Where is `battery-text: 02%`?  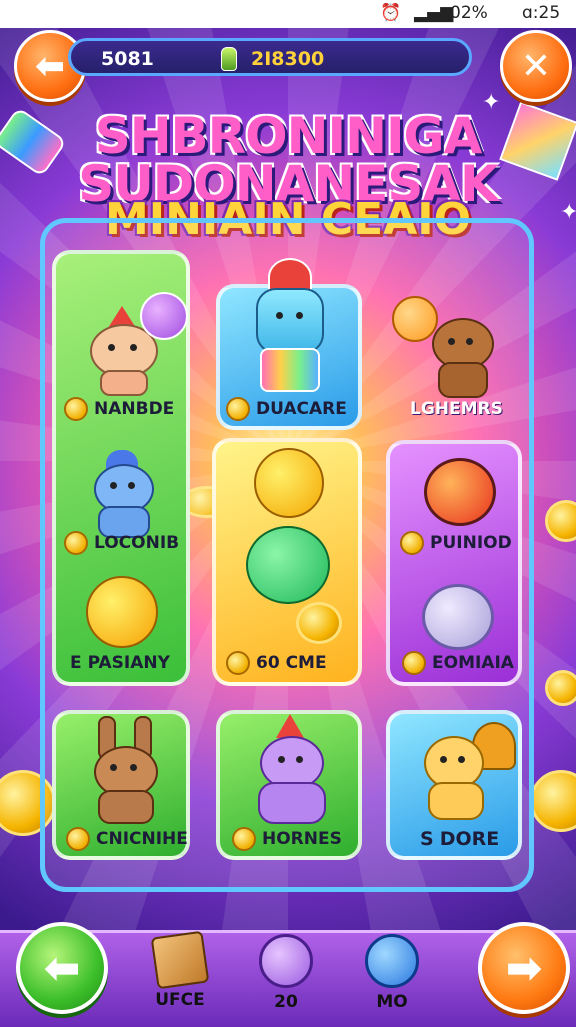
battery-text: 02% is located at coordinates (469, 13).